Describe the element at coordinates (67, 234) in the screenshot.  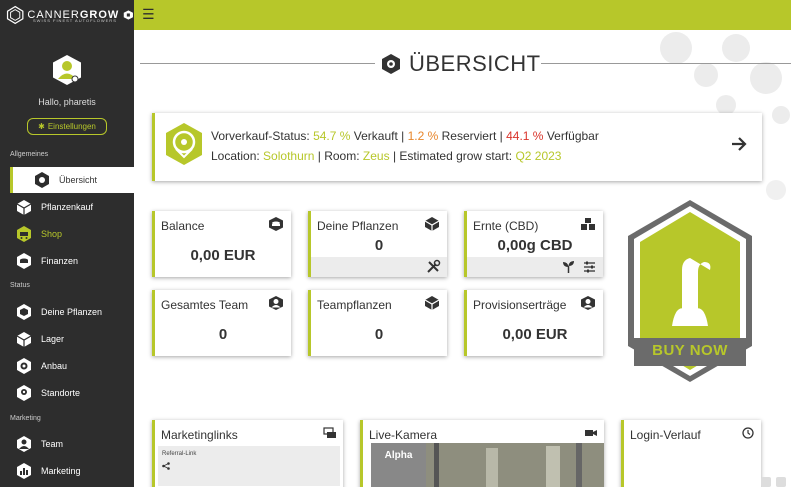
I see `sidebar-item-shop: Shop` at that location.